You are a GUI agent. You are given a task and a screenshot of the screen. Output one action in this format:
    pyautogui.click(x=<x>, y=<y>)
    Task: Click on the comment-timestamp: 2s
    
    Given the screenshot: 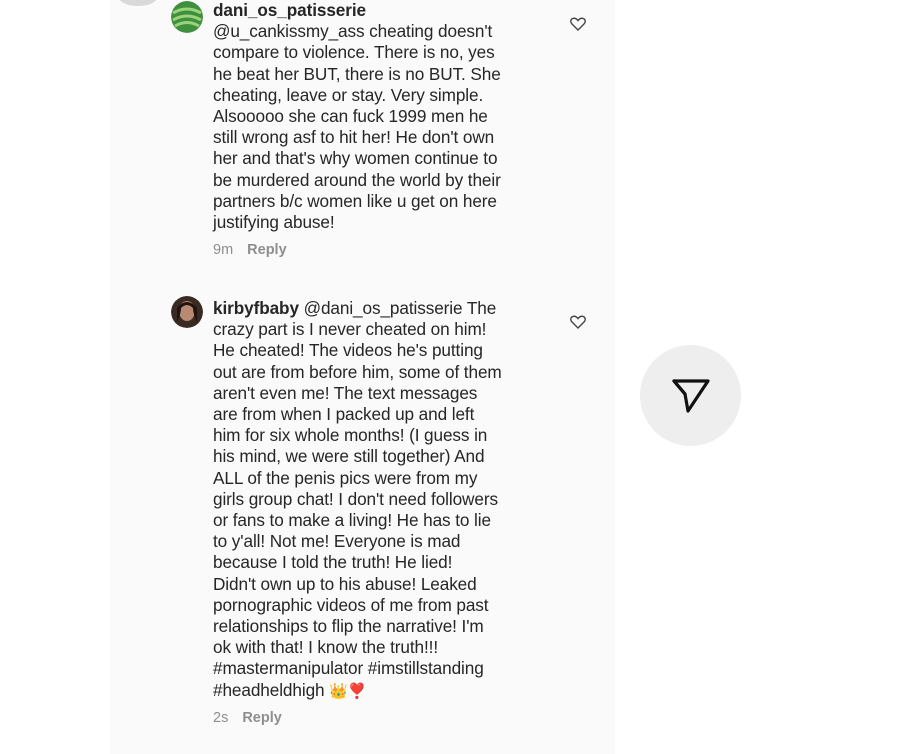 What is the action you would take?
    pyautogui.click(x=221, y=718)
    